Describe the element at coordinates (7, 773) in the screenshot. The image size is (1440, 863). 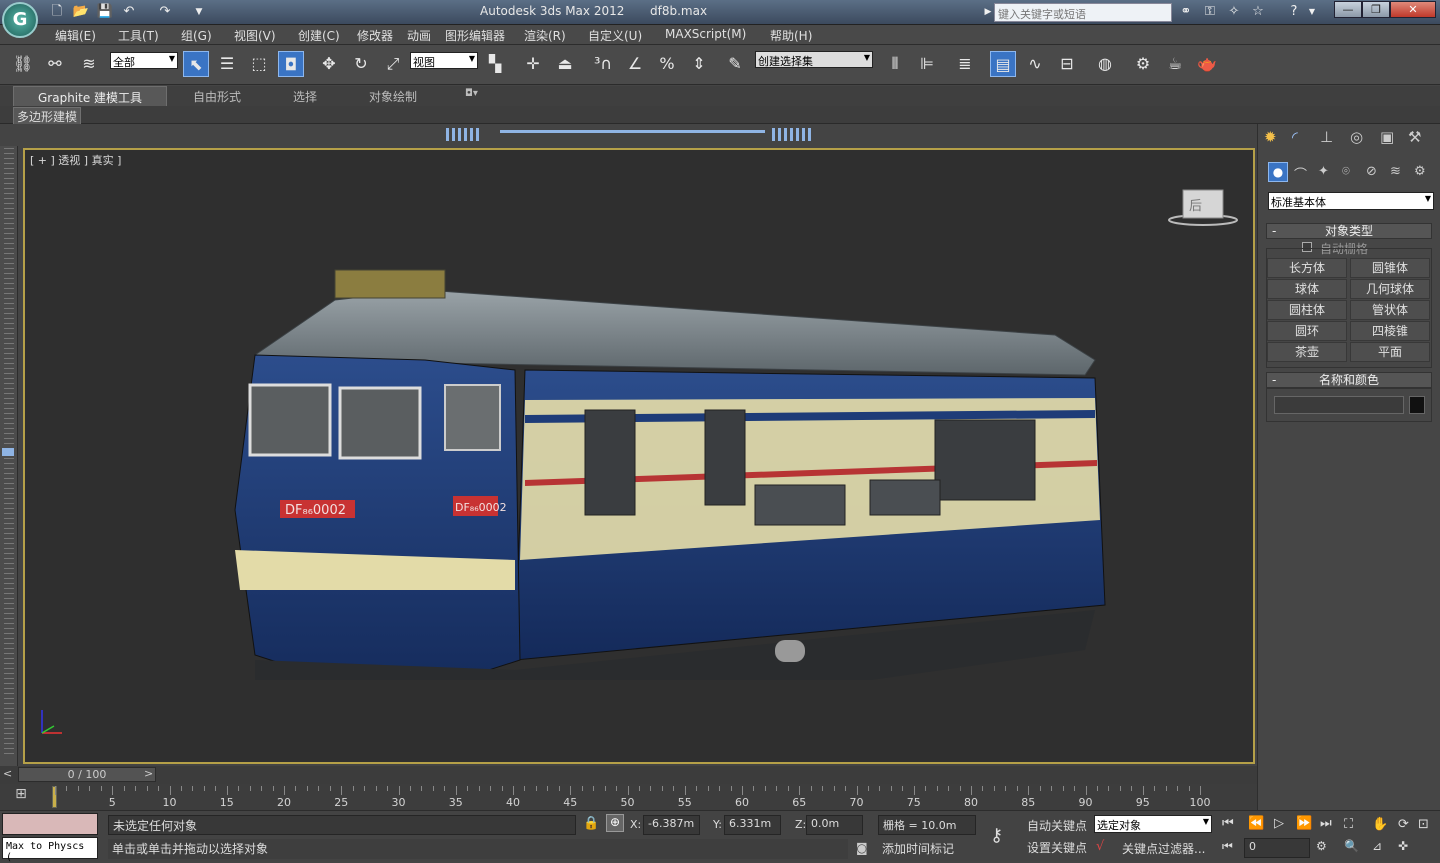
I see `time-slider-prev: <` at that location.